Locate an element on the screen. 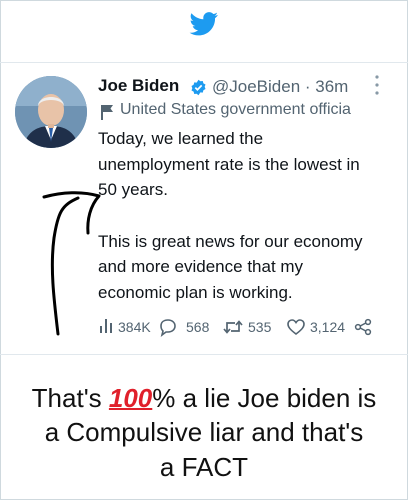  top-bar is located at coordinates (204, 31).